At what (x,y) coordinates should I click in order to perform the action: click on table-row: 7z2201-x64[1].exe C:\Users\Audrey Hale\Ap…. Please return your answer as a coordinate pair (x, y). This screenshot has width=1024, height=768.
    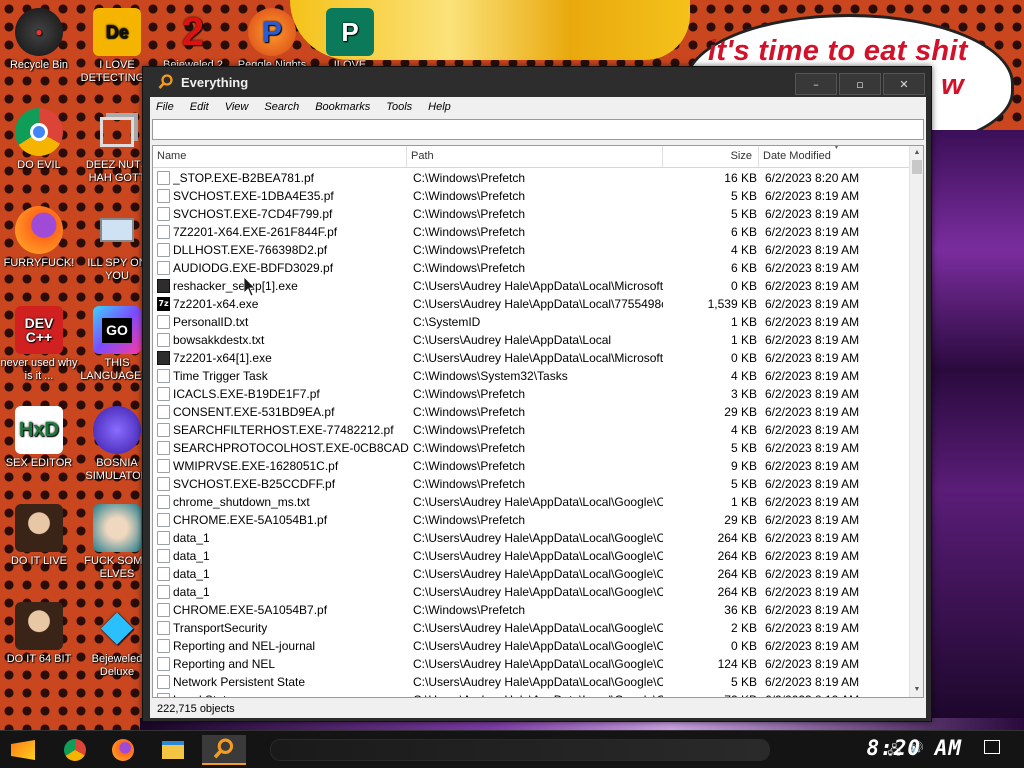
    Looking at the image, I should click on (532, 358).